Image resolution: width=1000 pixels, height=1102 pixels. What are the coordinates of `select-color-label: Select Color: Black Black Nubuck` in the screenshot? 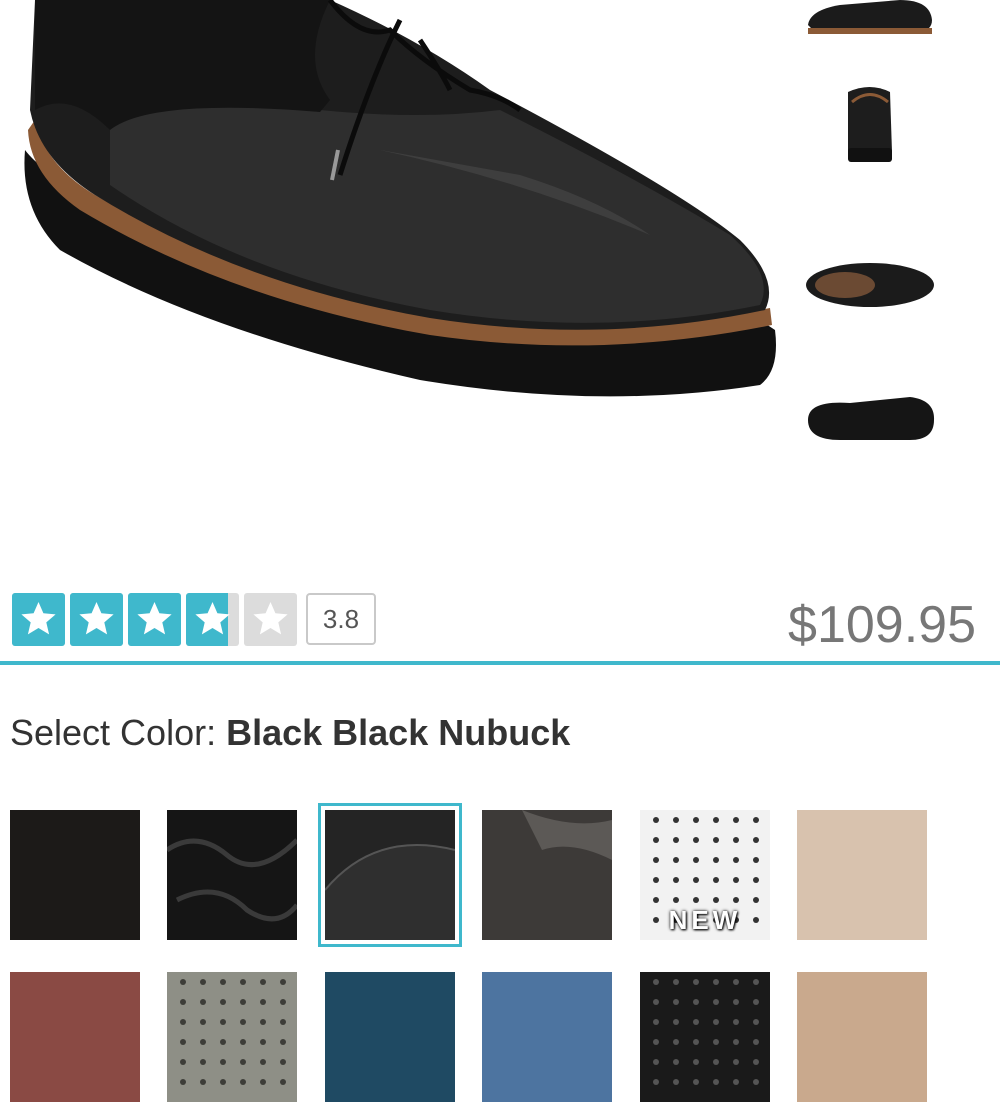 It's located at (290, 733).